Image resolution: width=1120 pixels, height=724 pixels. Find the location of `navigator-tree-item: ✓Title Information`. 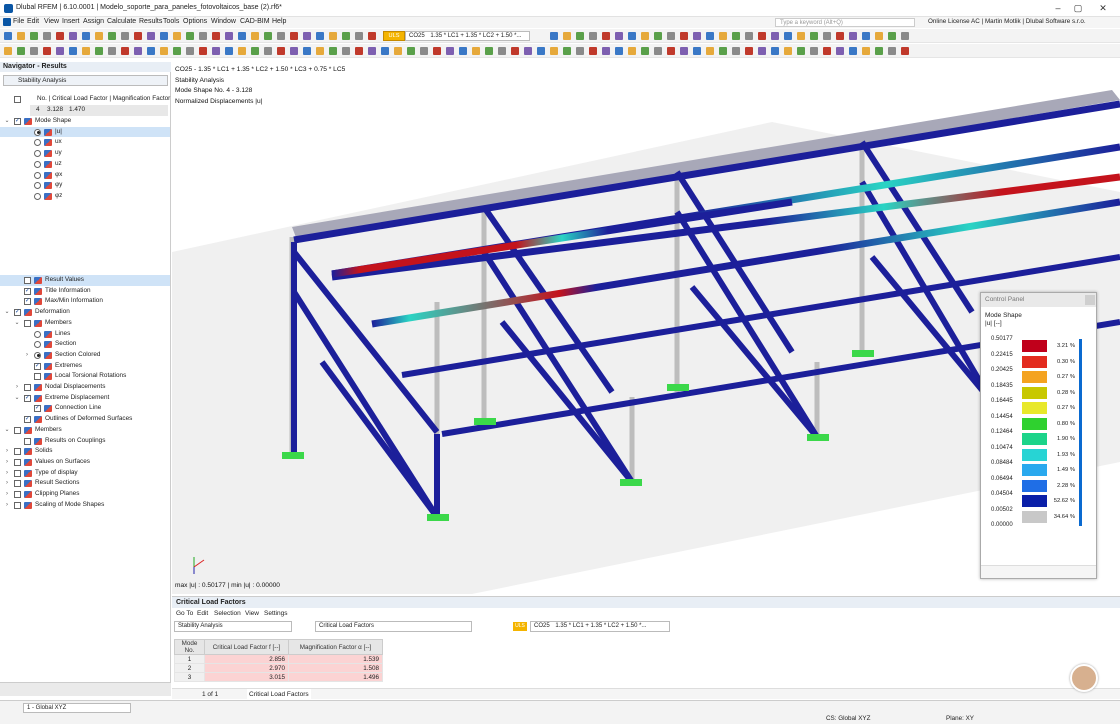

navigator-tree-item: ✓Title Information is located at coordinates (85, 291).